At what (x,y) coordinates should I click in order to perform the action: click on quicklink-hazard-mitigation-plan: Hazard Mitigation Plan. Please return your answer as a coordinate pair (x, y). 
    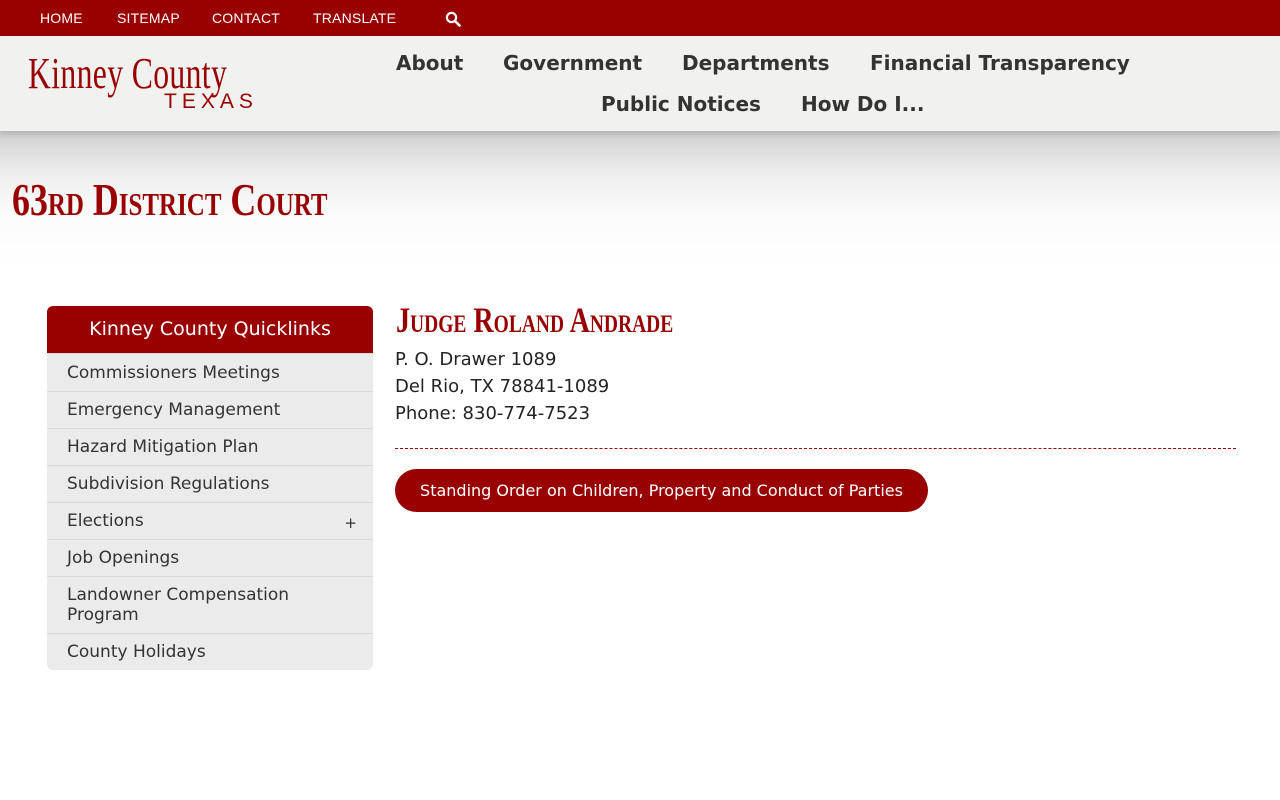
    Looking at the image, I should click on (210, 446).